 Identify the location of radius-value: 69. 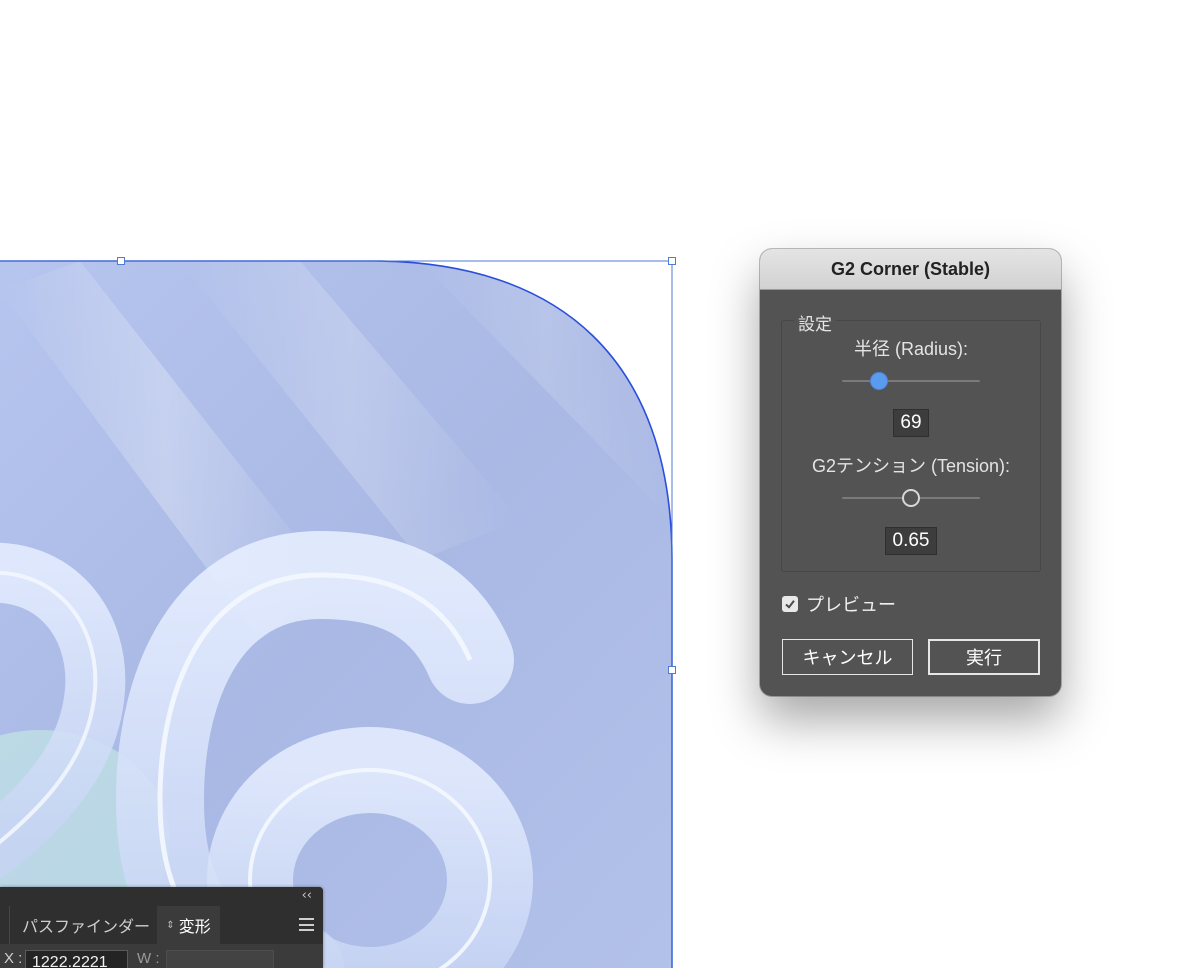
(911, 423).